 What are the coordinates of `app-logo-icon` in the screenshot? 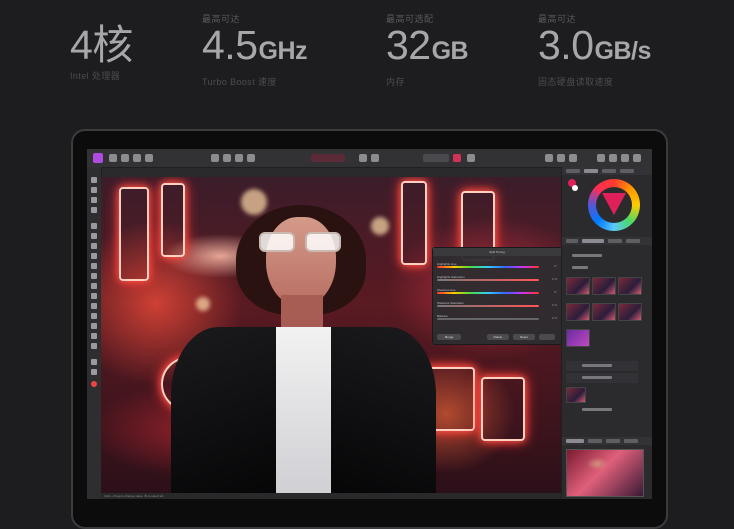 It's located at (98, 158).